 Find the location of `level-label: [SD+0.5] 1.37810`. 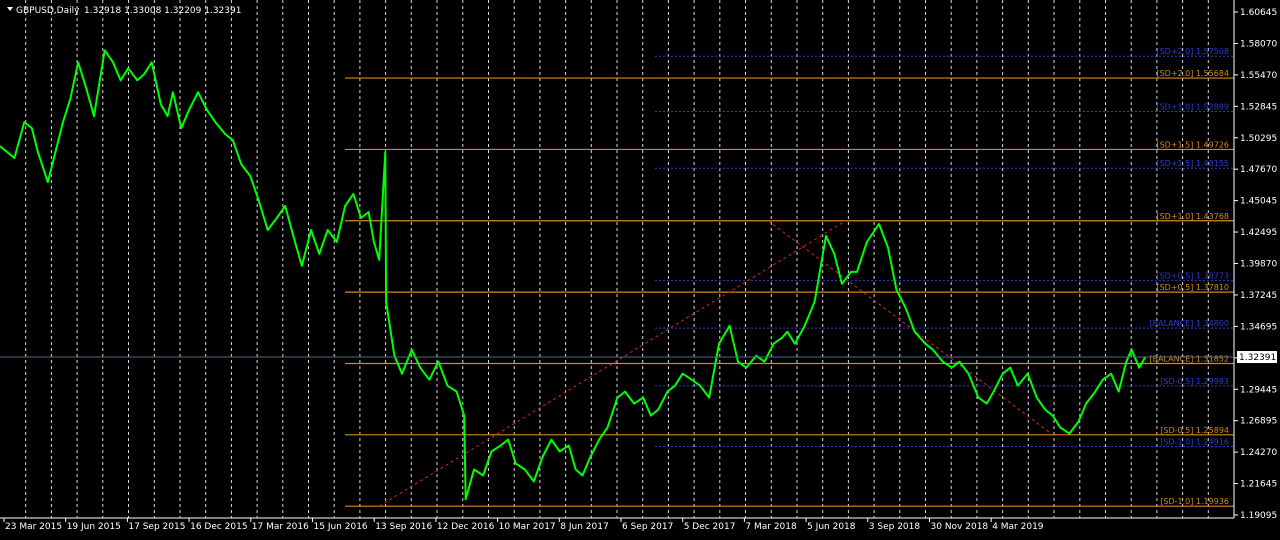

level-label: [SD+0.5] 1.37810 is located at coordinates (1192, 287).